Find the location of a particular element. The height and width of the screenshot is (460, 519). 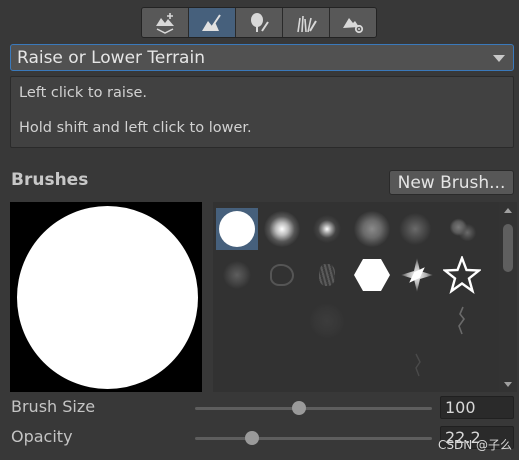

brush-size-field: 100 is located at coordinates (477, 407).